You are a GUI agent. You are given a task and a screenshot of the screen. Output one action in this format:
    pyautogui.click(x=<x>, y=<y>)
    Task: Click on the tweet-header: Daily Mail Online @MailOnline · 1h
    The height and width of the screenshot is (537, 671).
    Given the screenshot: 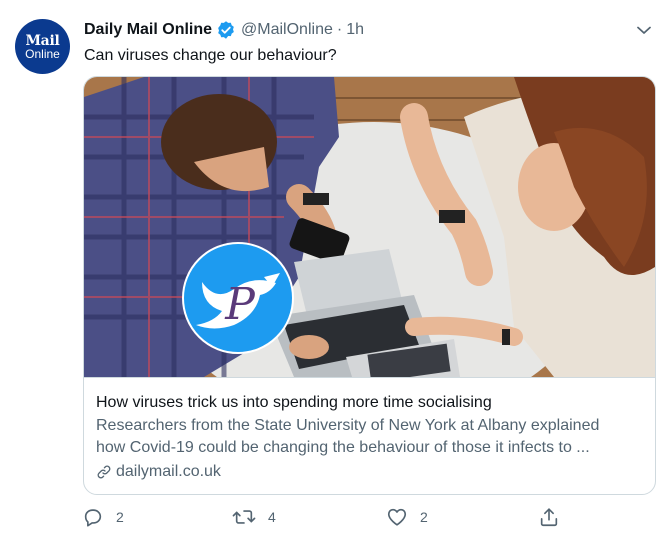 What is the action you would take?
    pyautogui.click(x=224, y=30)
    